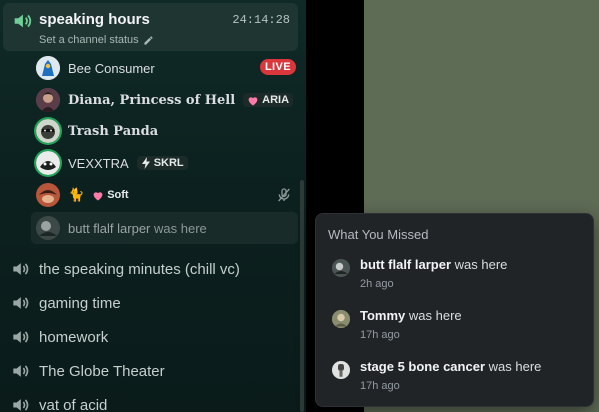 The height and width of the screenshot is (412, 599). I want to click on event-text: butt flalf larper was here, so click(433, 264).